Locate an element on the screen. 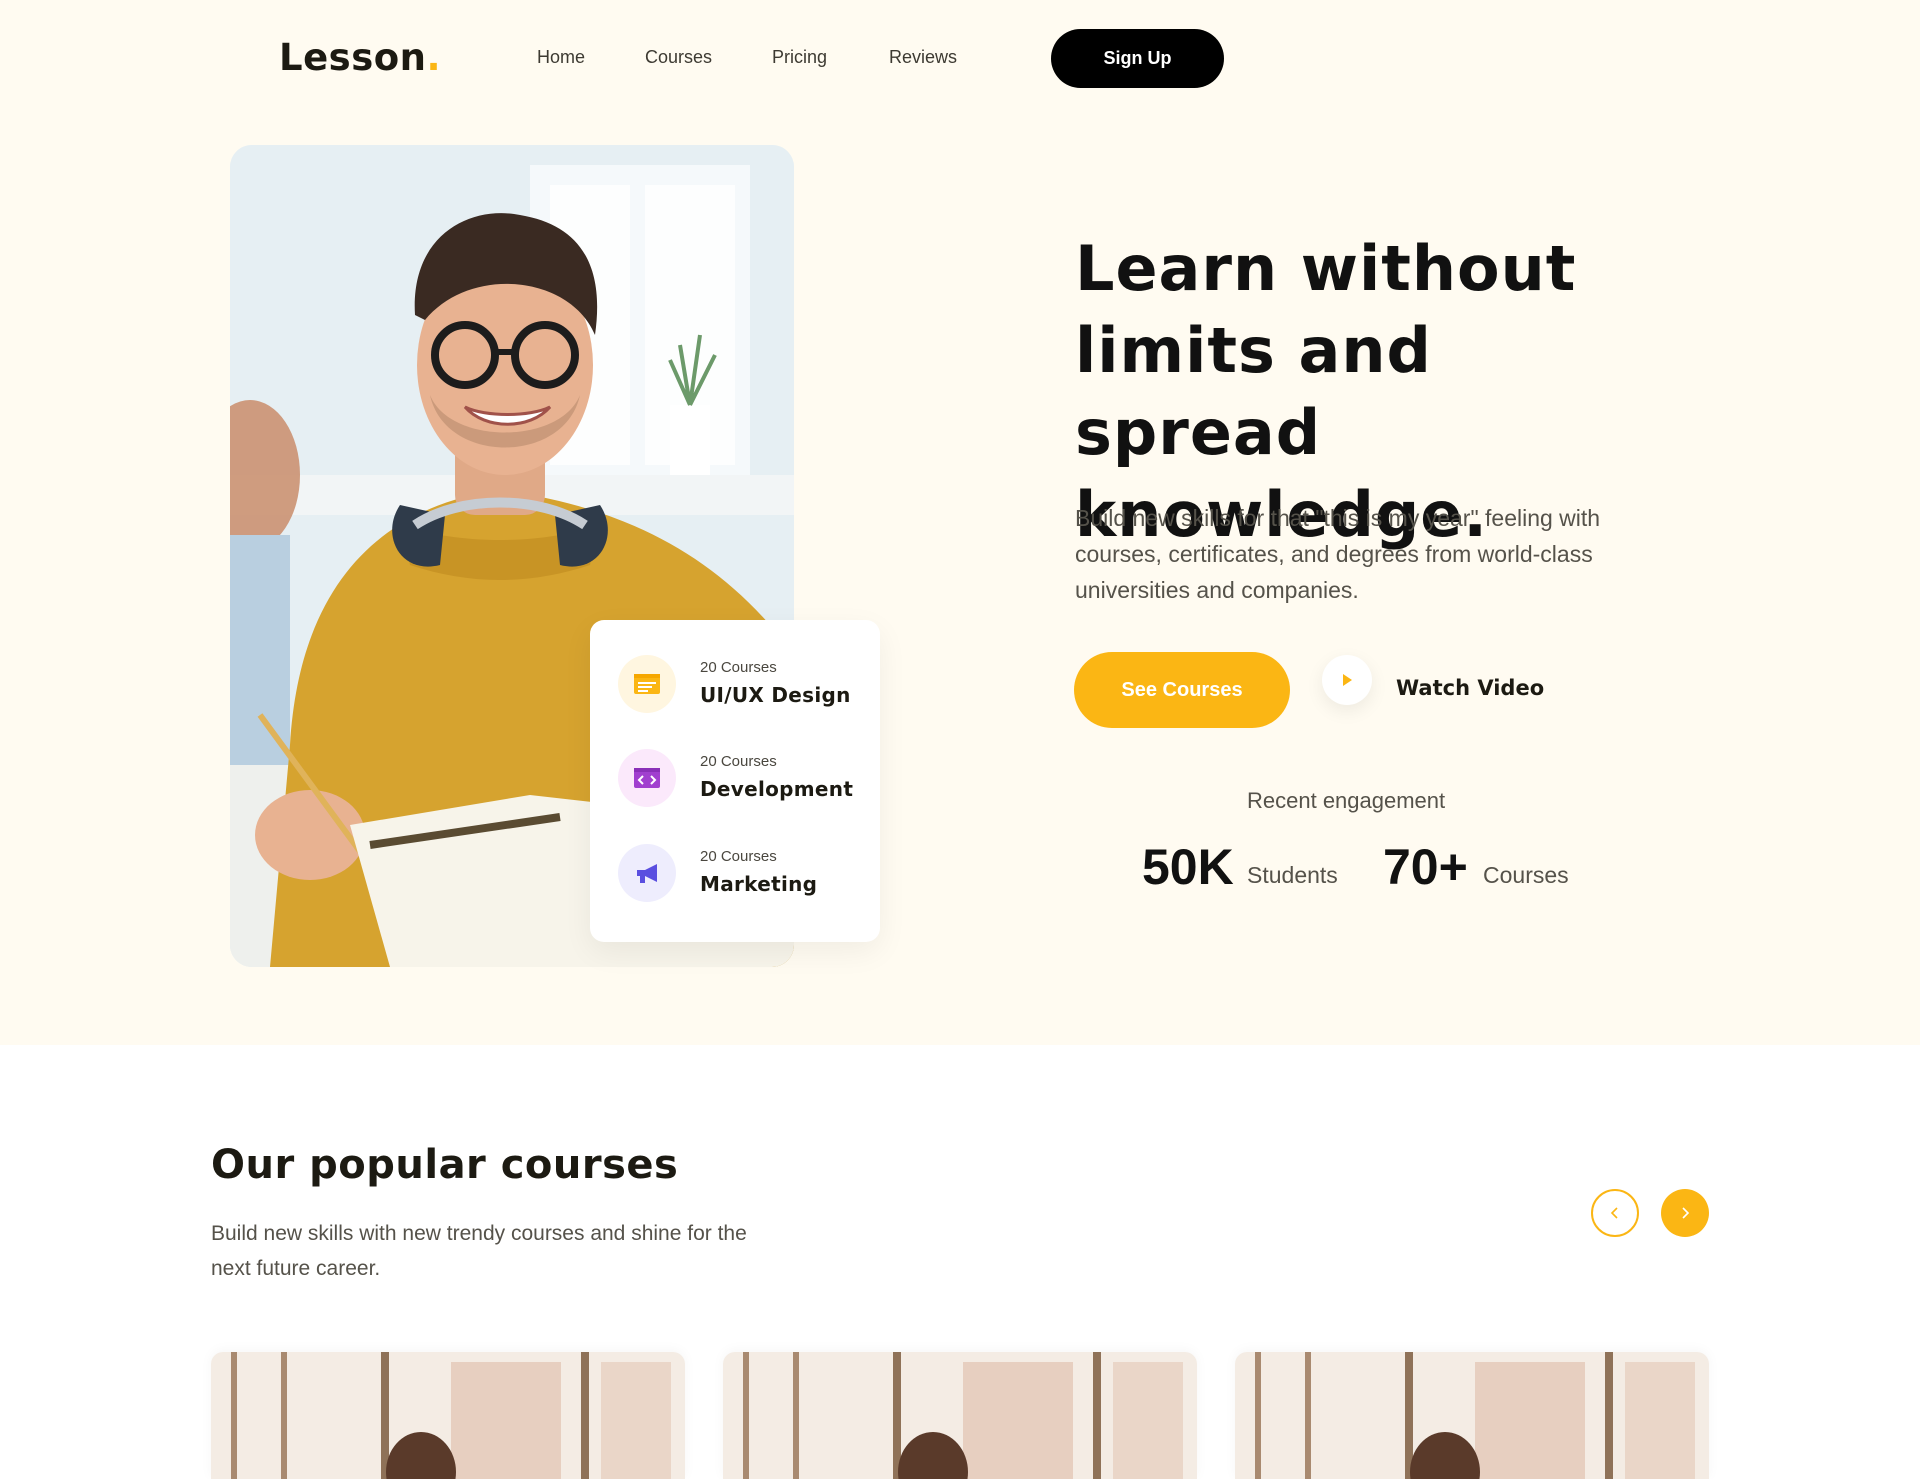 Image resolution: width=1920 pixels, height=1479 pixels. nav-reviews: Reviews is located at coordinates (923, 57).